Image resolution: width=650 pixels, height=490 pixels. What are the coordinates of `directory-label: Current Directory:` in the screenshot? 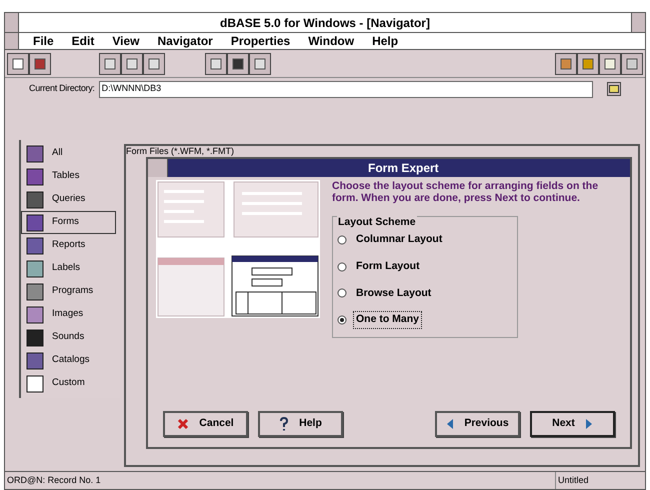 It's located at (62, 89).